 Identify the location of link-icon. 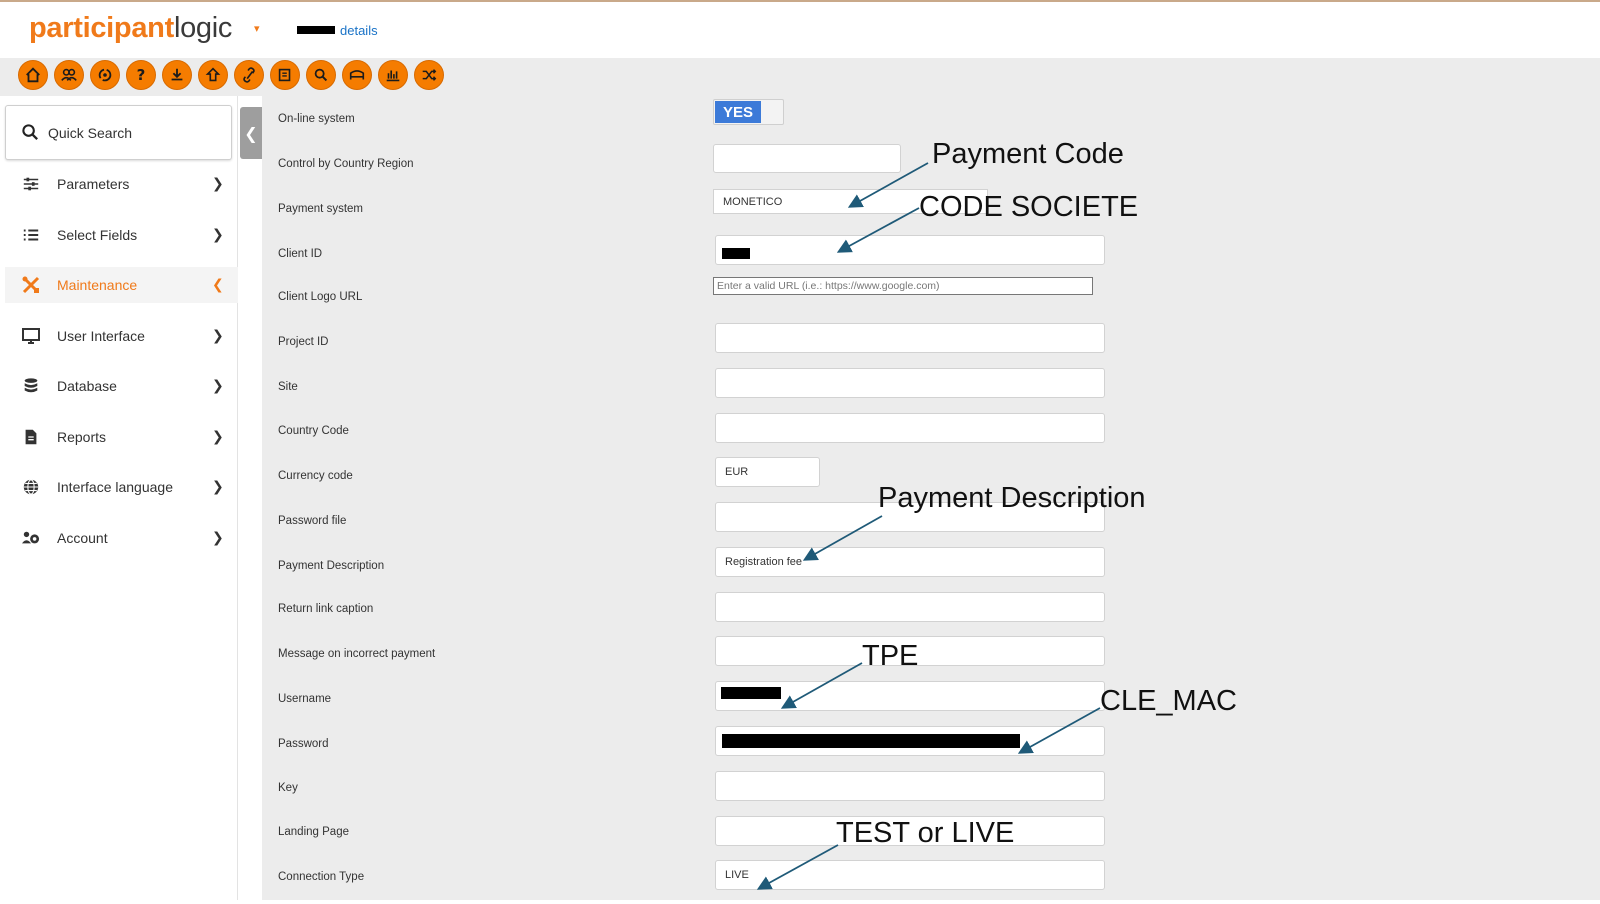
(249, 75).